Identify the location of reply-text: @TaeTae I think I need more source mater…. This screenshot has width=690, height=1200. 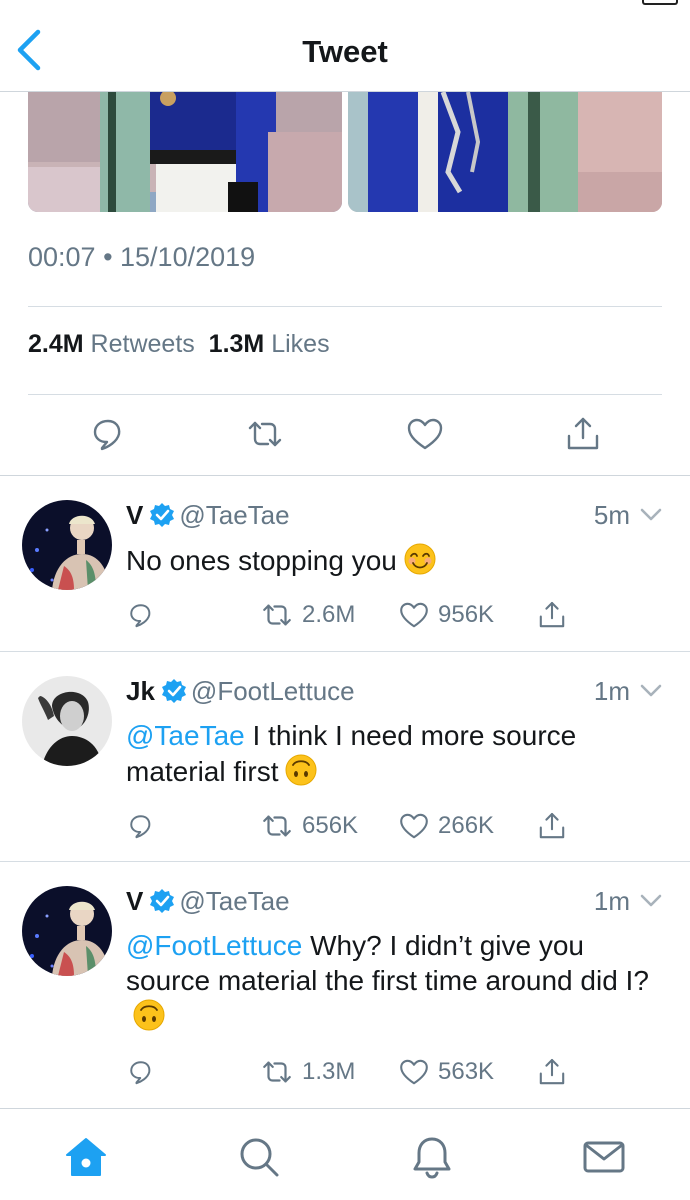
(396, 753).